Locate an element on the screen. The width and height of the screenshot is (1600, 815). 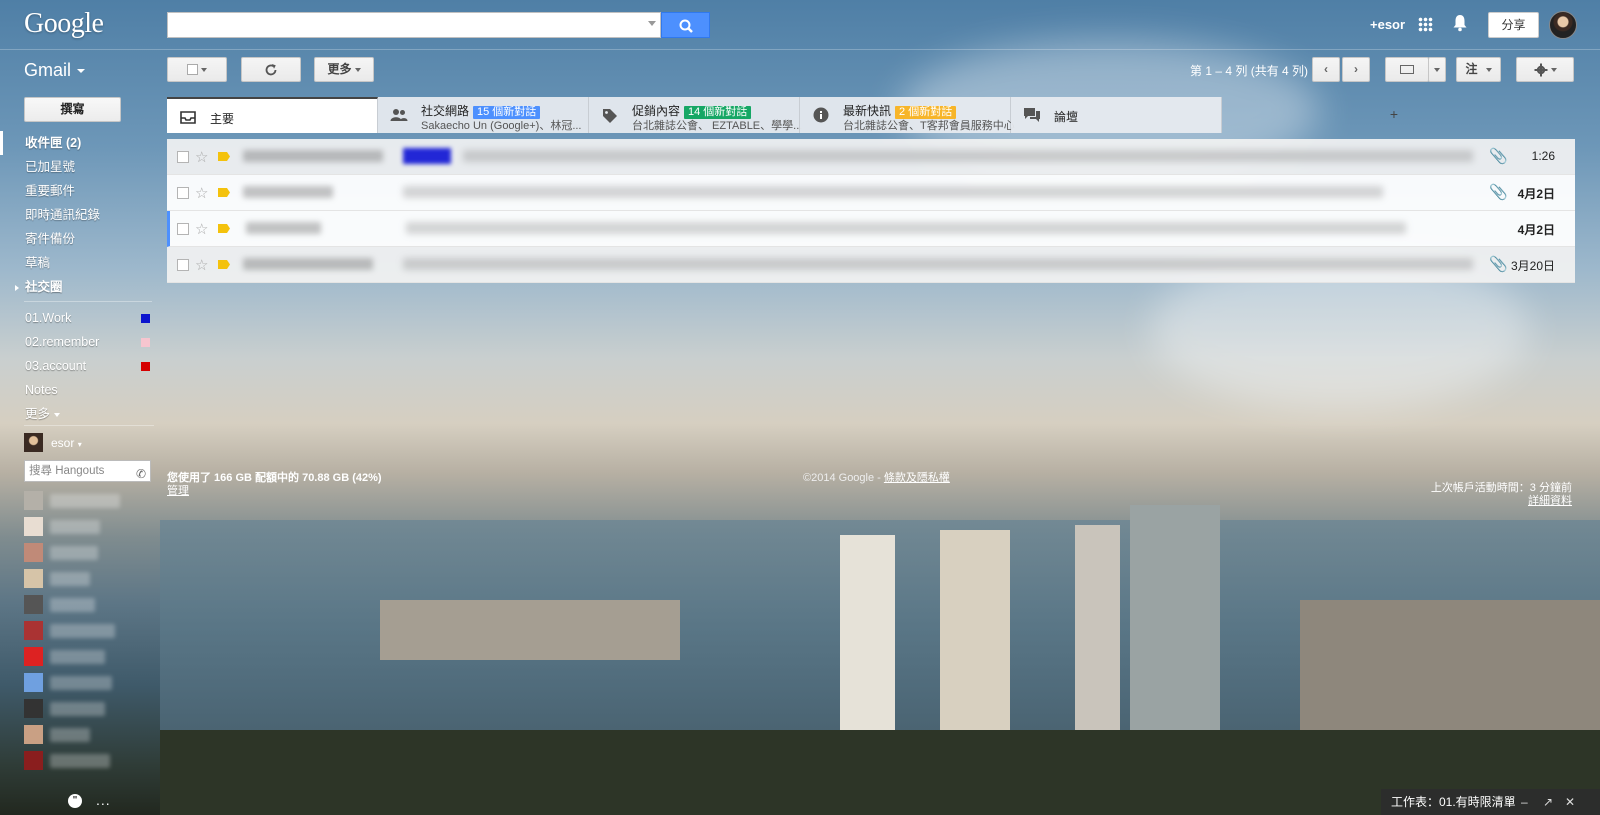
tab-updates: 最新快訊 2 個新對話 台北雜誌公會、T客邦會員服務中心 is located at coordinates (907, 115).